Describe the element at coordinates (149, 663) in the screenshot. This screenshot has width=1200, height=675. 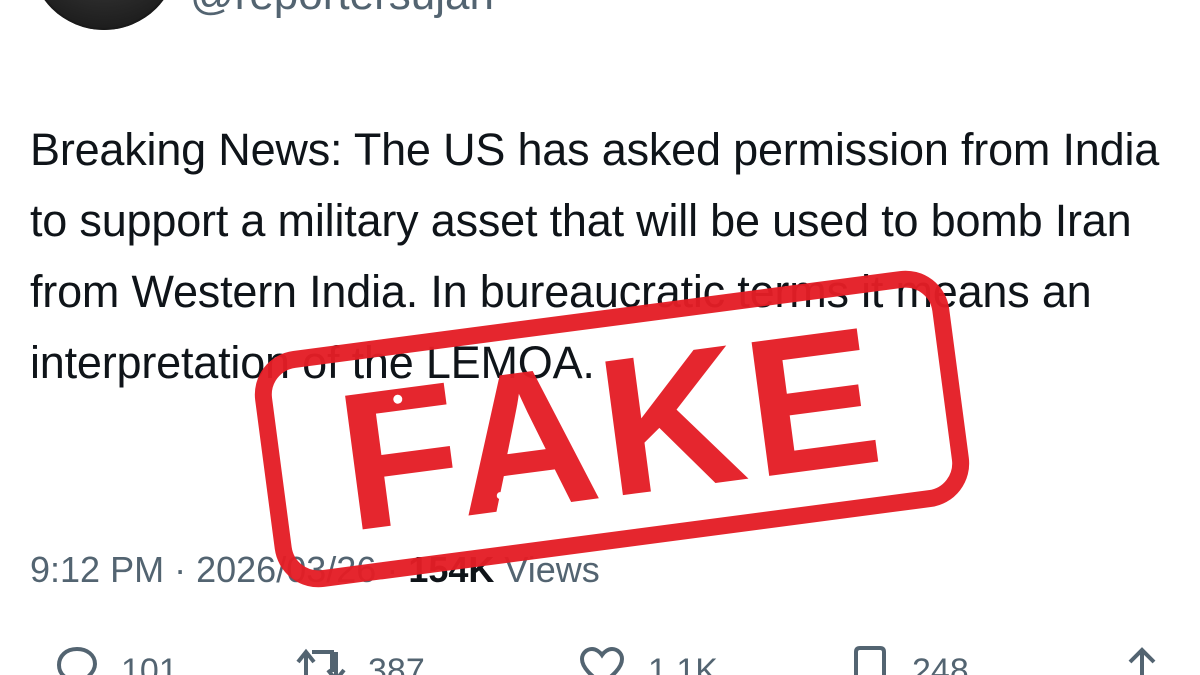
I see `reply-count: 101` at that location.